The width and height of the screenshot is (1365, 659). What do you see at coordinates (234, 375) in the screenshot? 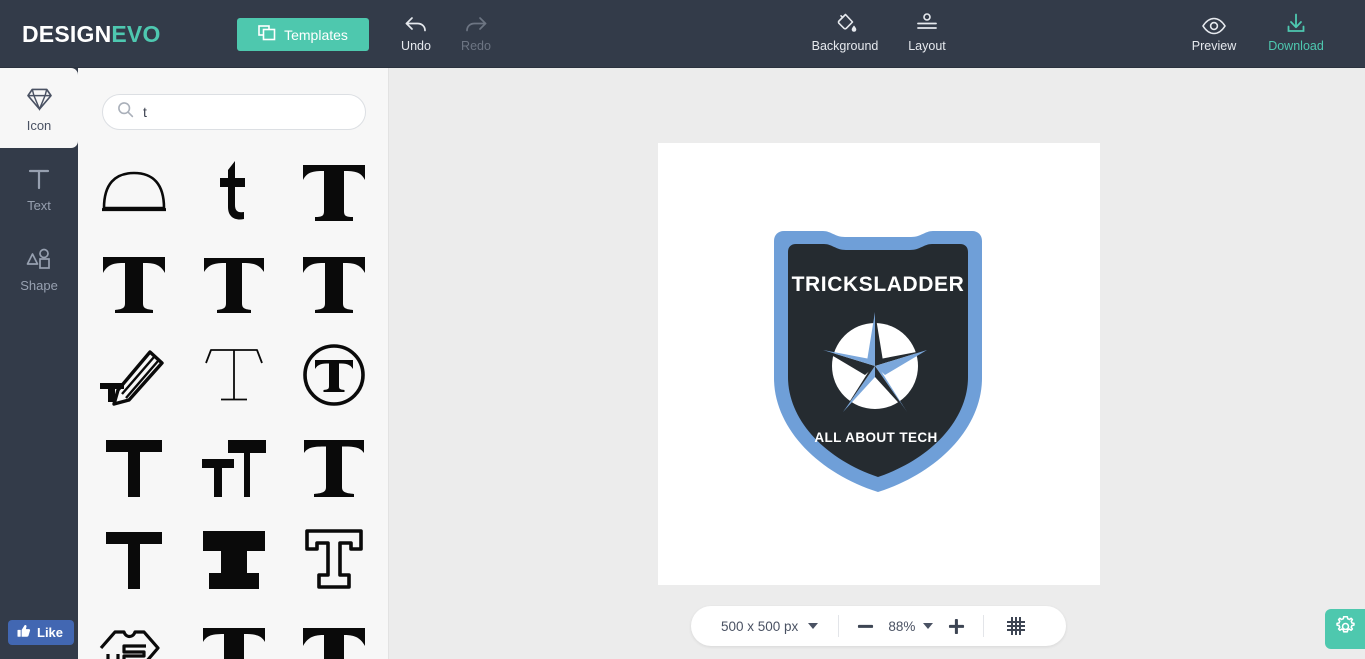
I see `icon-result-thin-serif-t` at bounding box center [234, 375].